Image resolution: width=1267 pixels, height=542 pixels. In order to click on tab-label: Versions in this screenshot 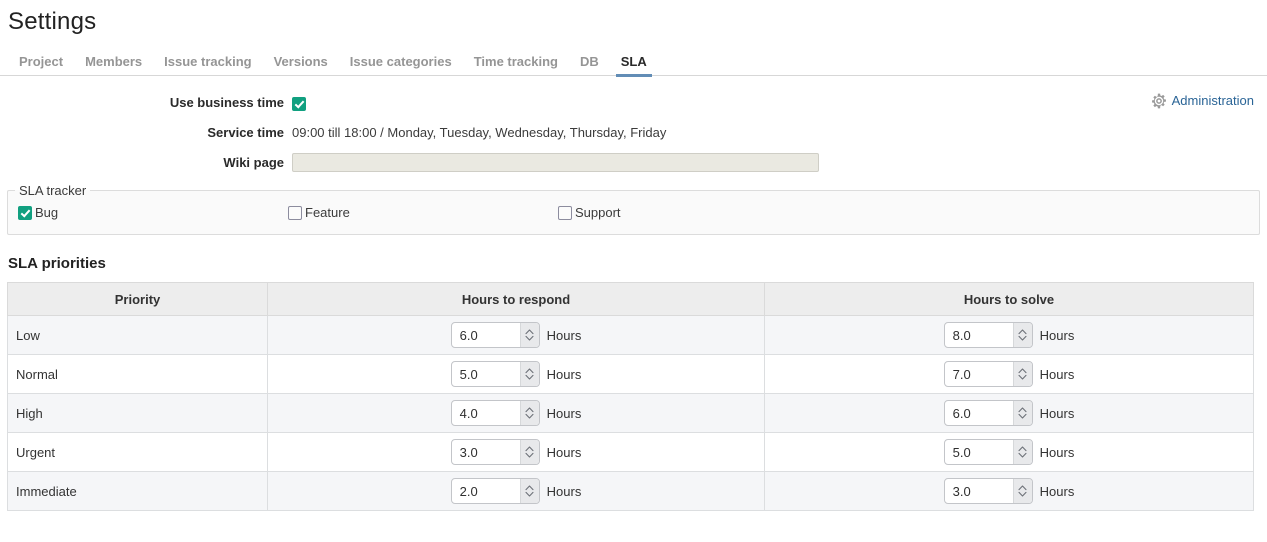, I will do `click(300, 61)`.